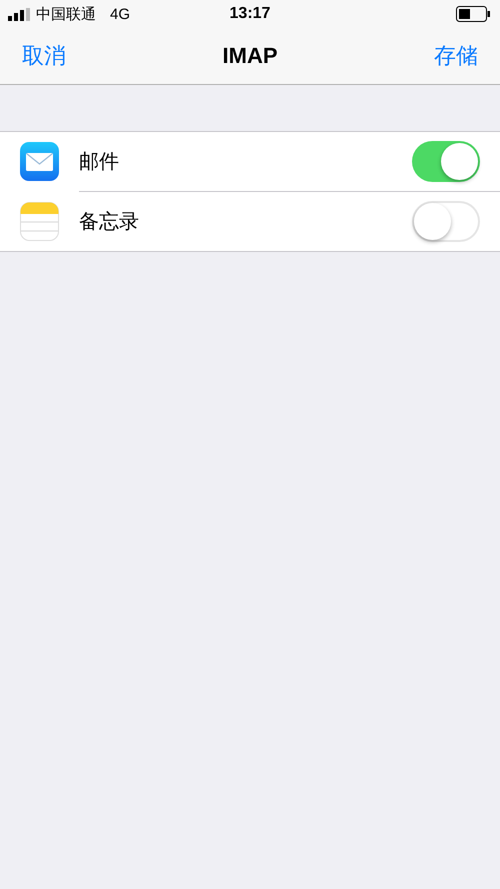  I want to click on cancel-button: 取消, so click(44, 56).